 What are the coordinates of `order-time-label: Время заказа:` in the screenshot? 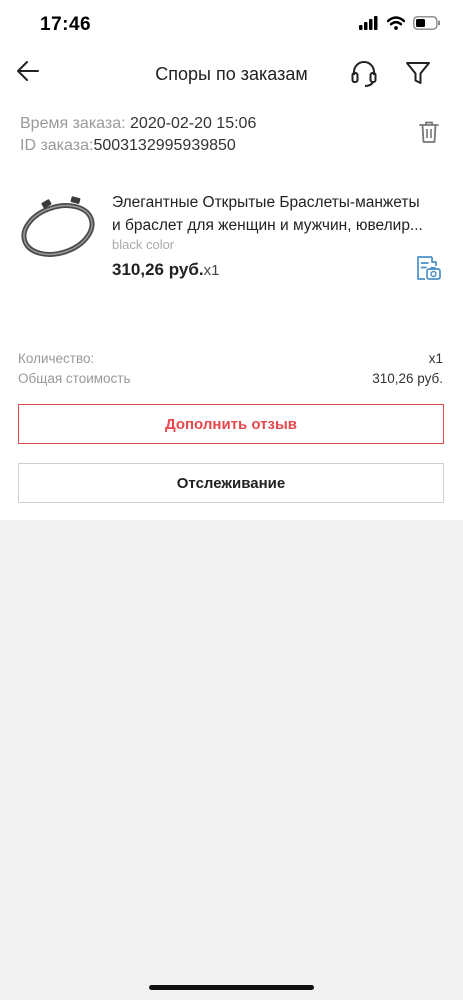 It's located at (73, 123).